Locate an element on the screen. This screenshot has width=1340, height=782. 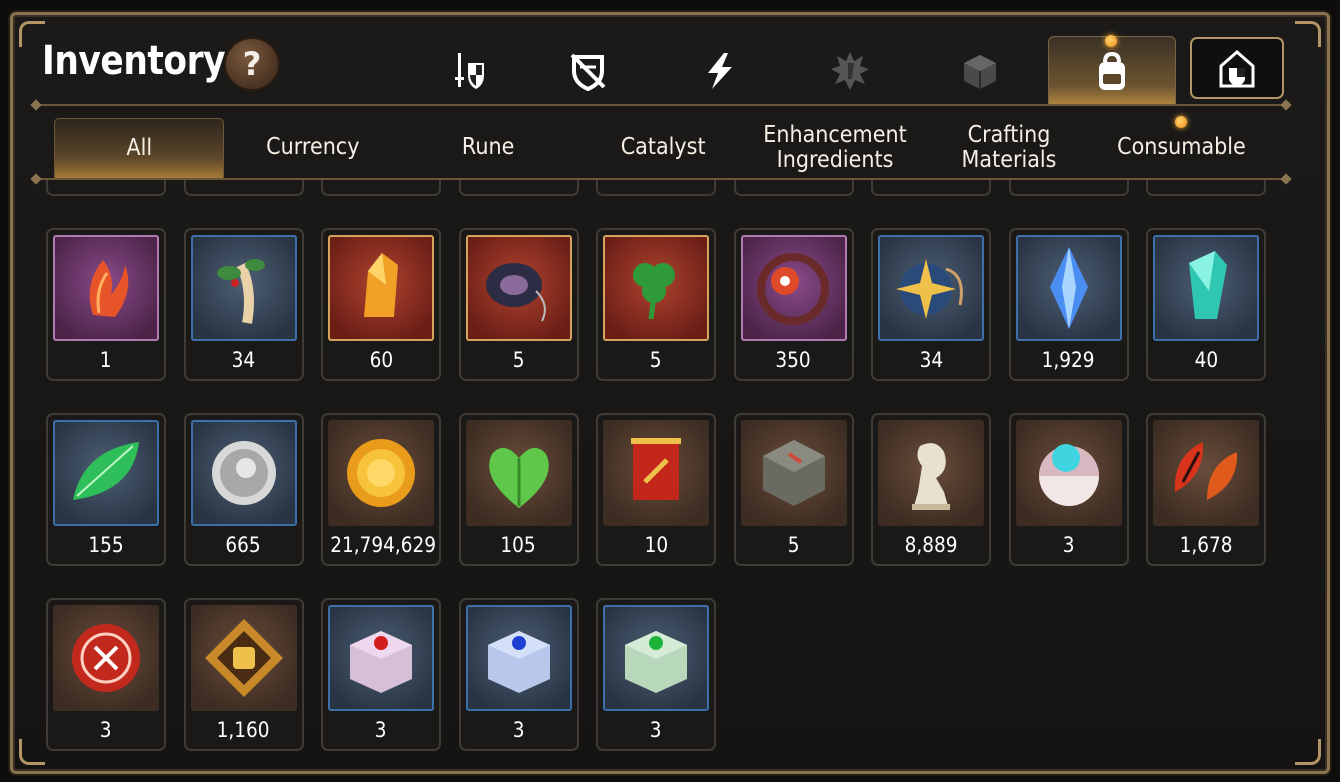
item-slot: 40 is located at coordinates (1206, 304).